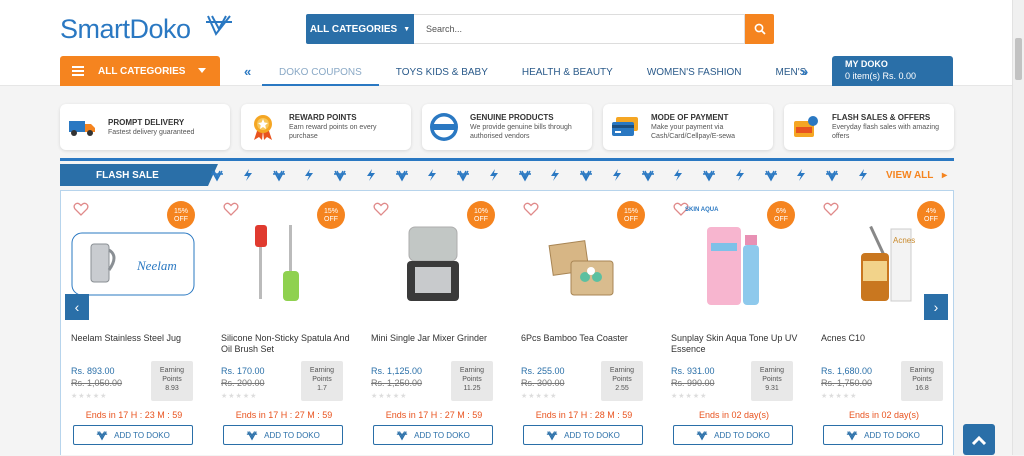 This screenshot has width=1024, height=456. Describe the element at coordinates (540, 175) in the screenshot. I see `flash-sale-decoration` at that location.